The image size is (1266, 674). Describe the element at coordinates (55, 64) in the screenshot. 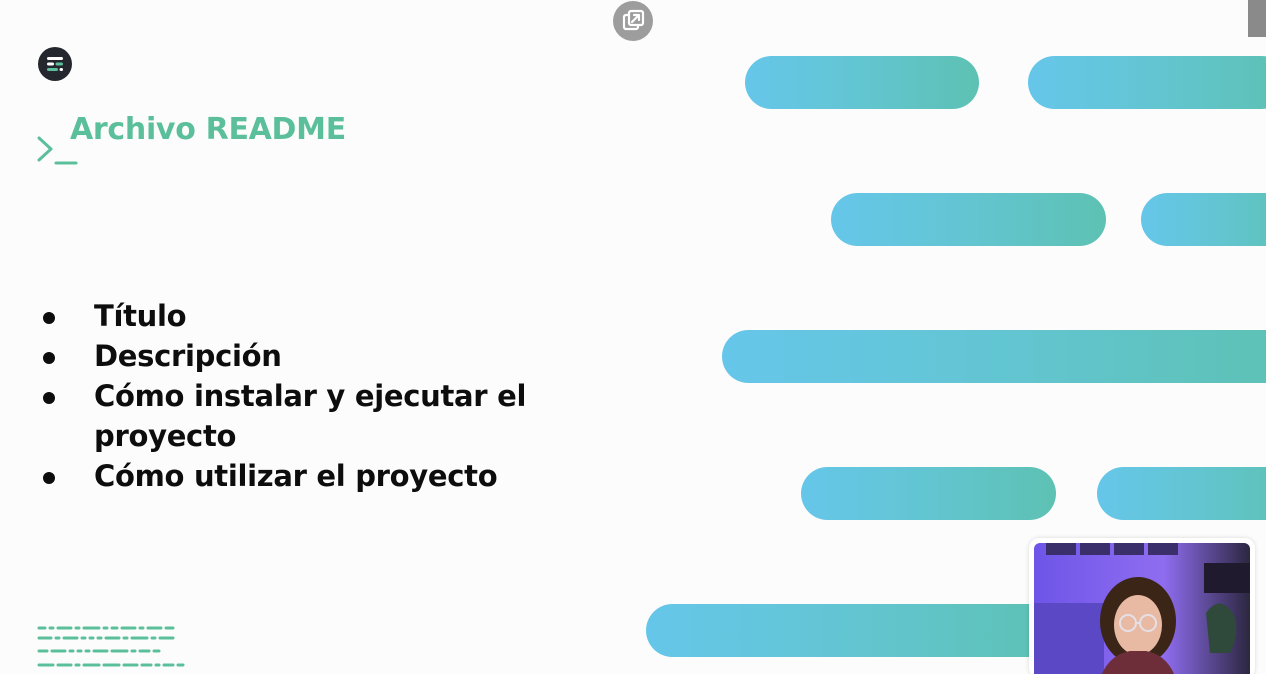

I see `logo-icon` at that location.